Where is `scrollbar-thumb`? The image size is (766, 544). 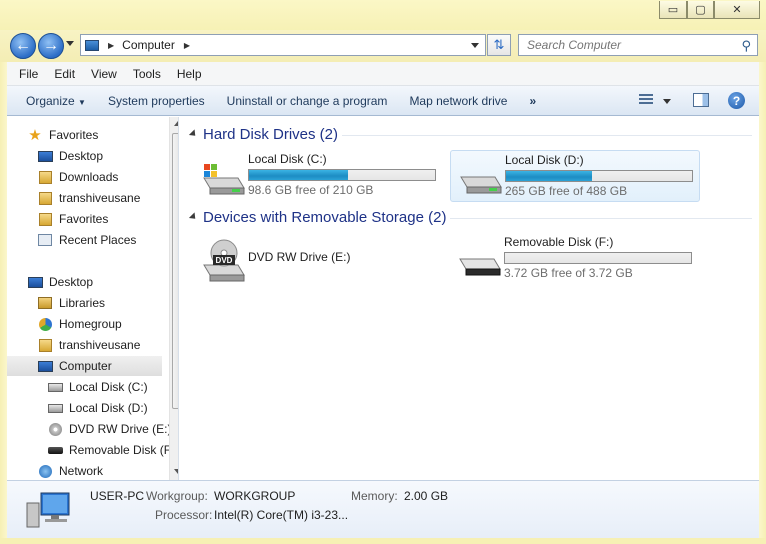 scrollbar-thumb is located at coordinates (175, 271).